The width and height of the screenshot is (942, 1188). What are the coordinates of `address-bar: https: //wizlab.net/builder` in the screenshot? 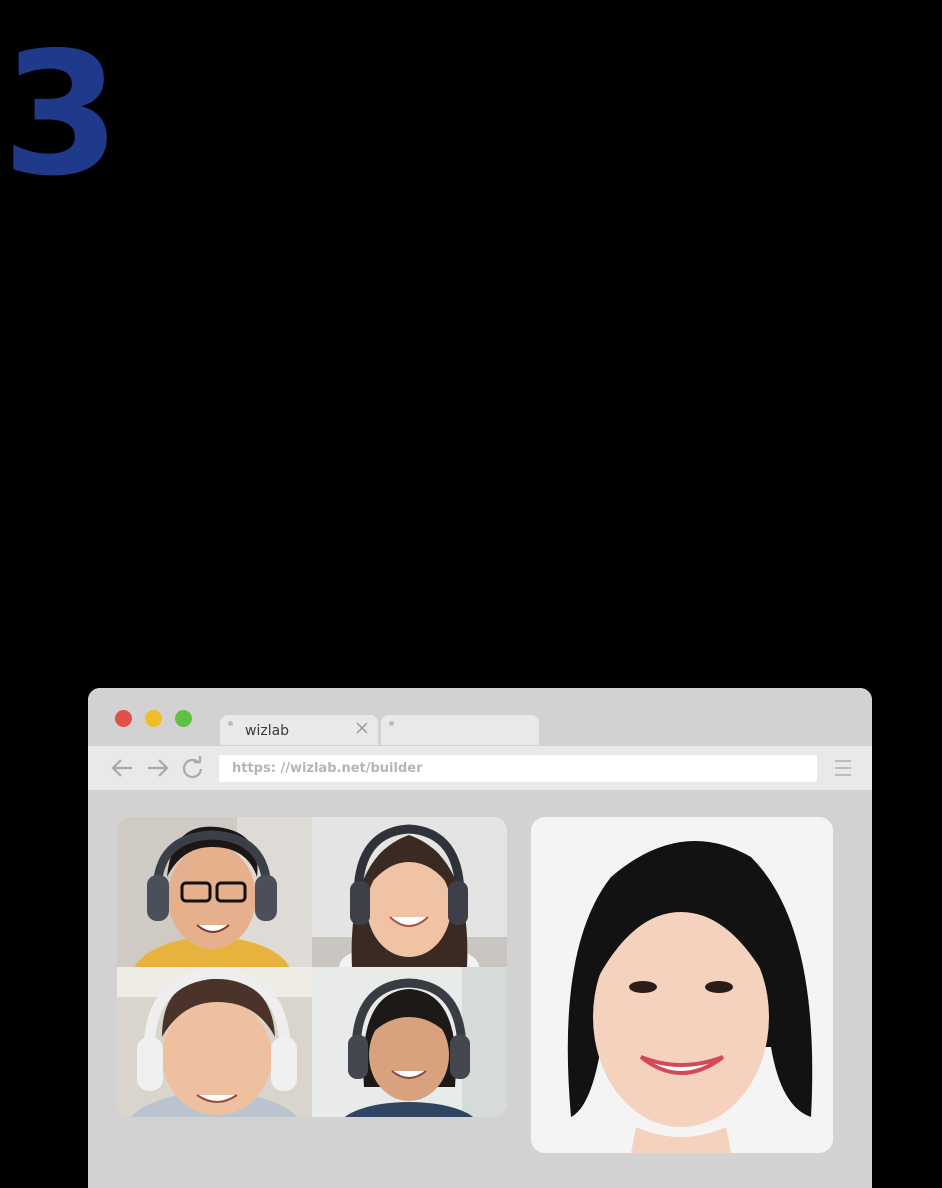 It's located at (518, 768).